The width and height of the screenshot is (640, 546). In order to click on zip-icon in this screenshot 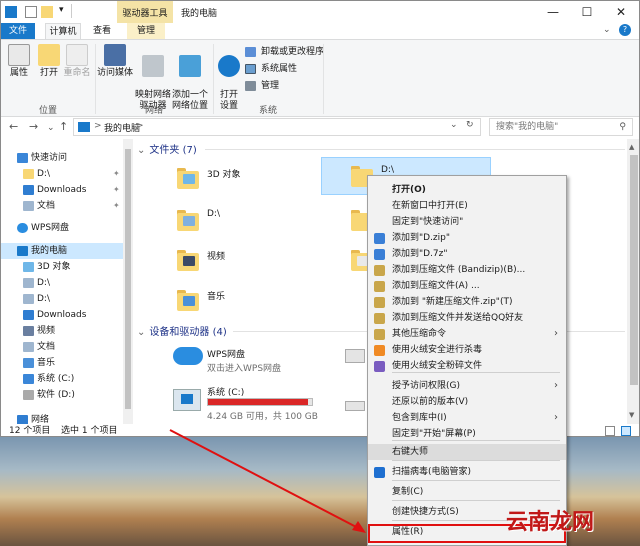, I will do `click(379, 238)`.